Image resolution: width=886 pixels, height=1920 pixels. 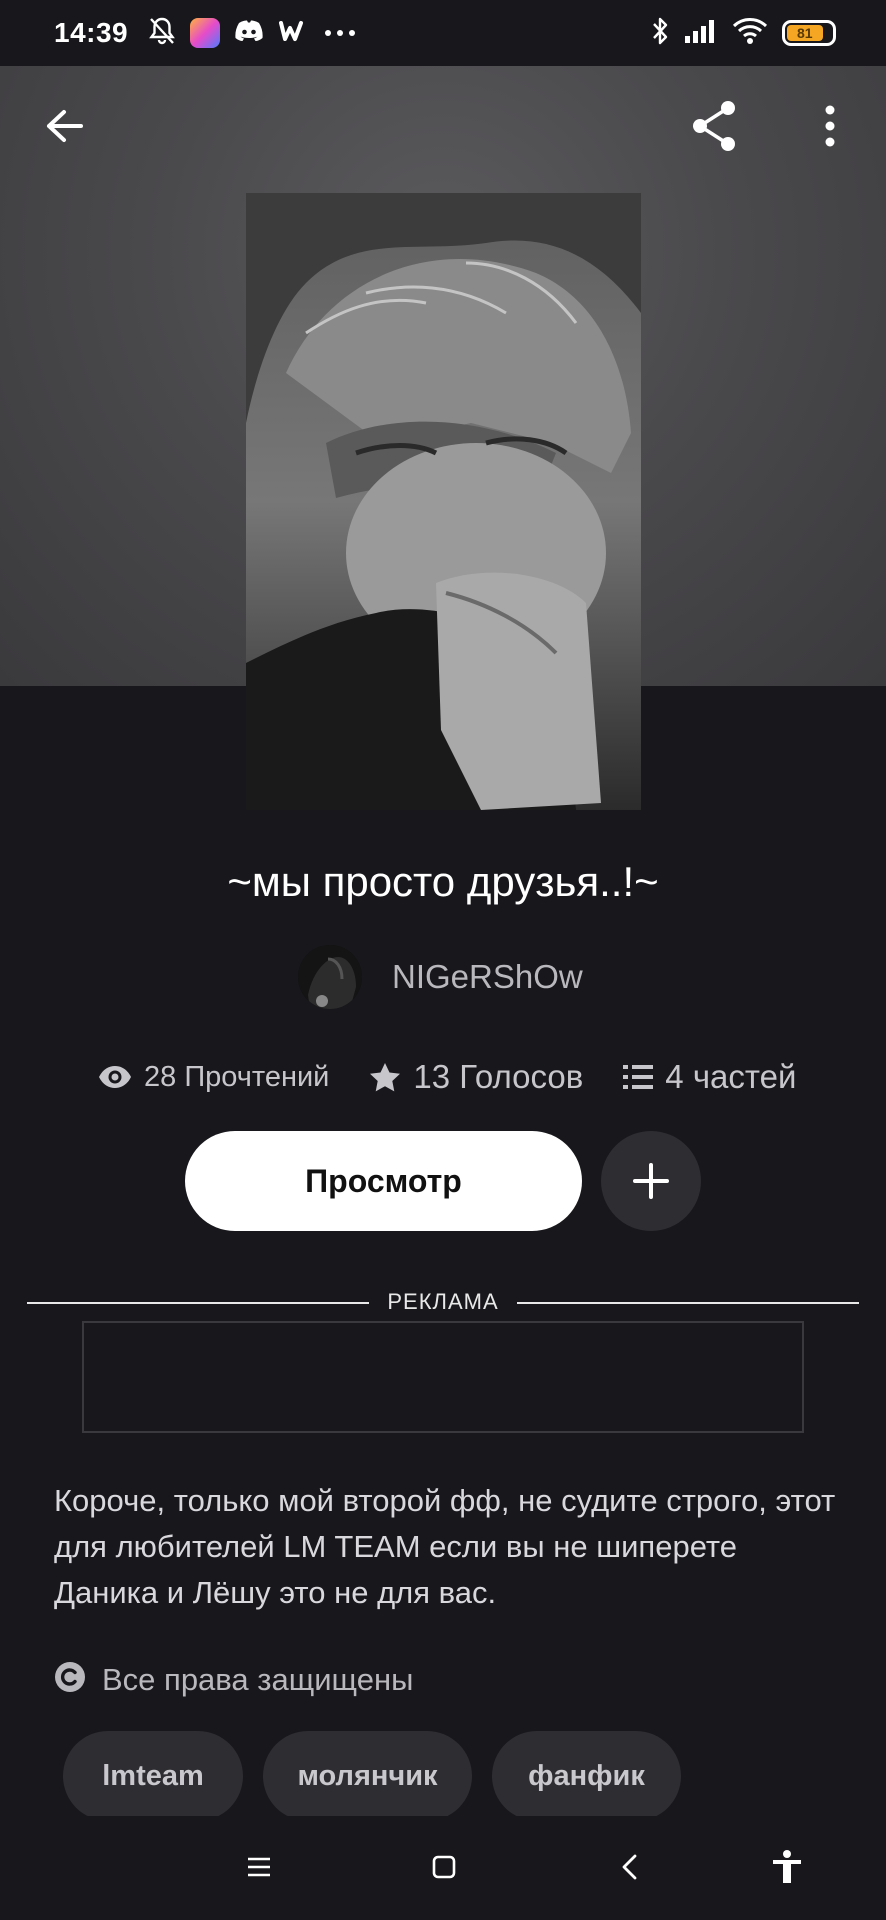 What do you see at coordinates (383, 1181) in the screenshot?
I see `read-button: Просмотр` at bounding box center [383, 1181].